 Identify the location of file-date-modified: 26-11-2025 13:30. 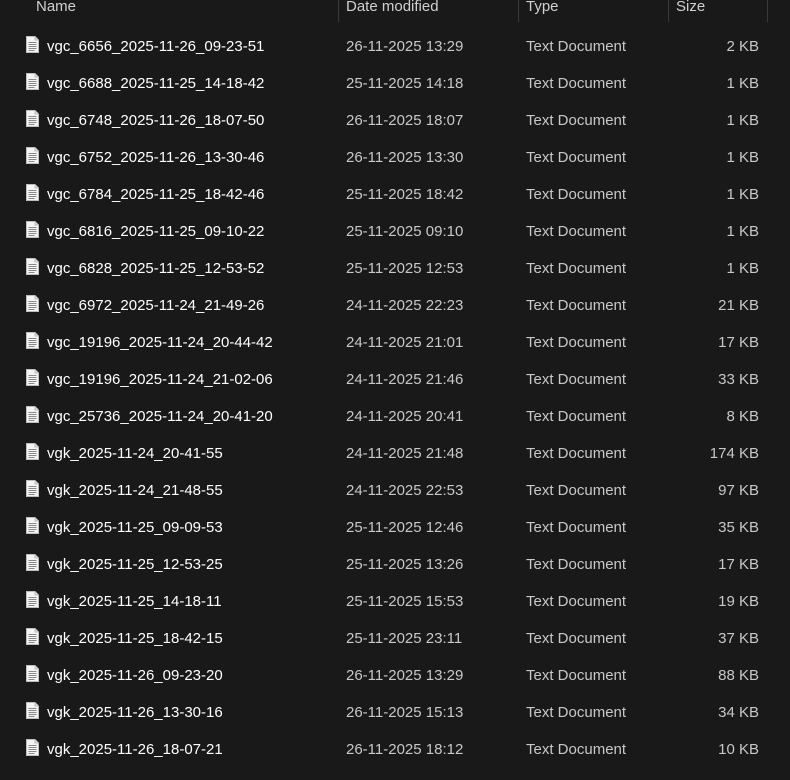
(405, 157).